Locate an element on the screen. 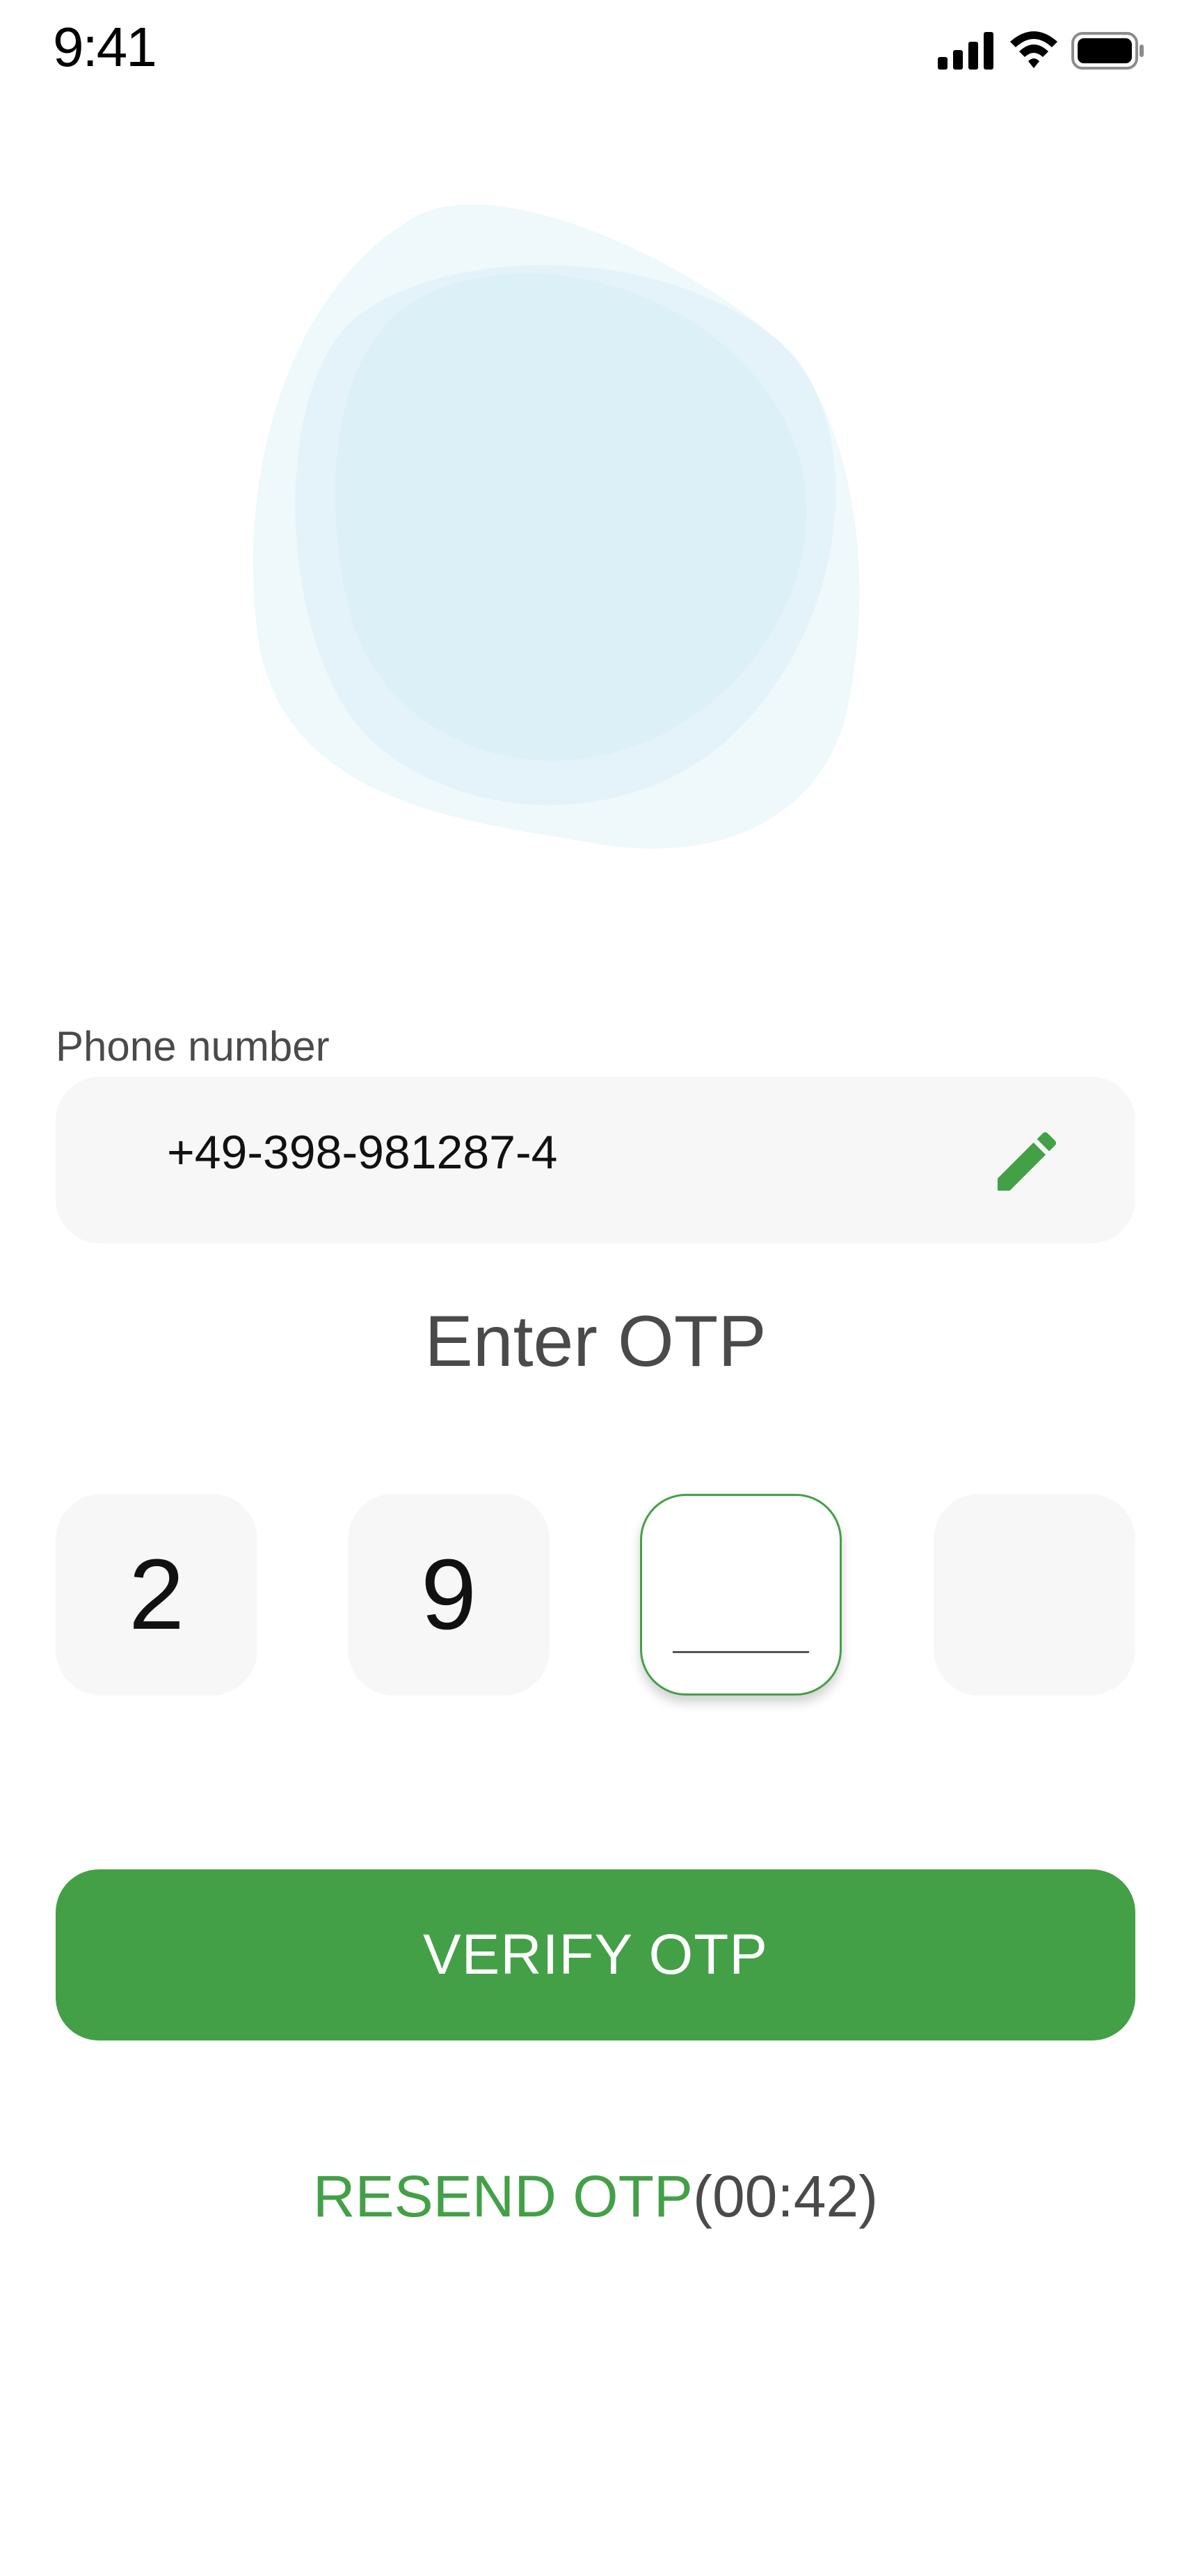  text-cursor is located at coordinates (741, 1652).